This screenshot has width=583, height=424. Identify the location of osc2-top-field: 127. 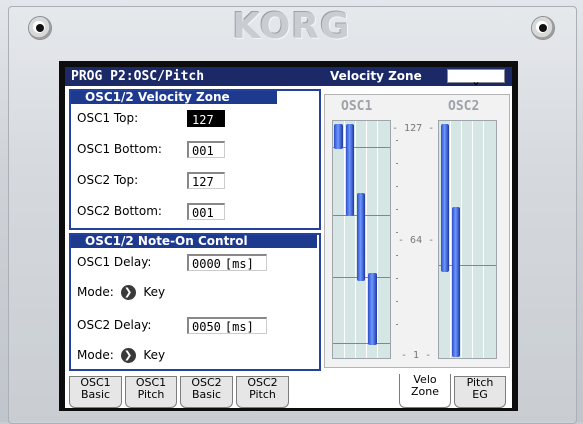
(206, 180).